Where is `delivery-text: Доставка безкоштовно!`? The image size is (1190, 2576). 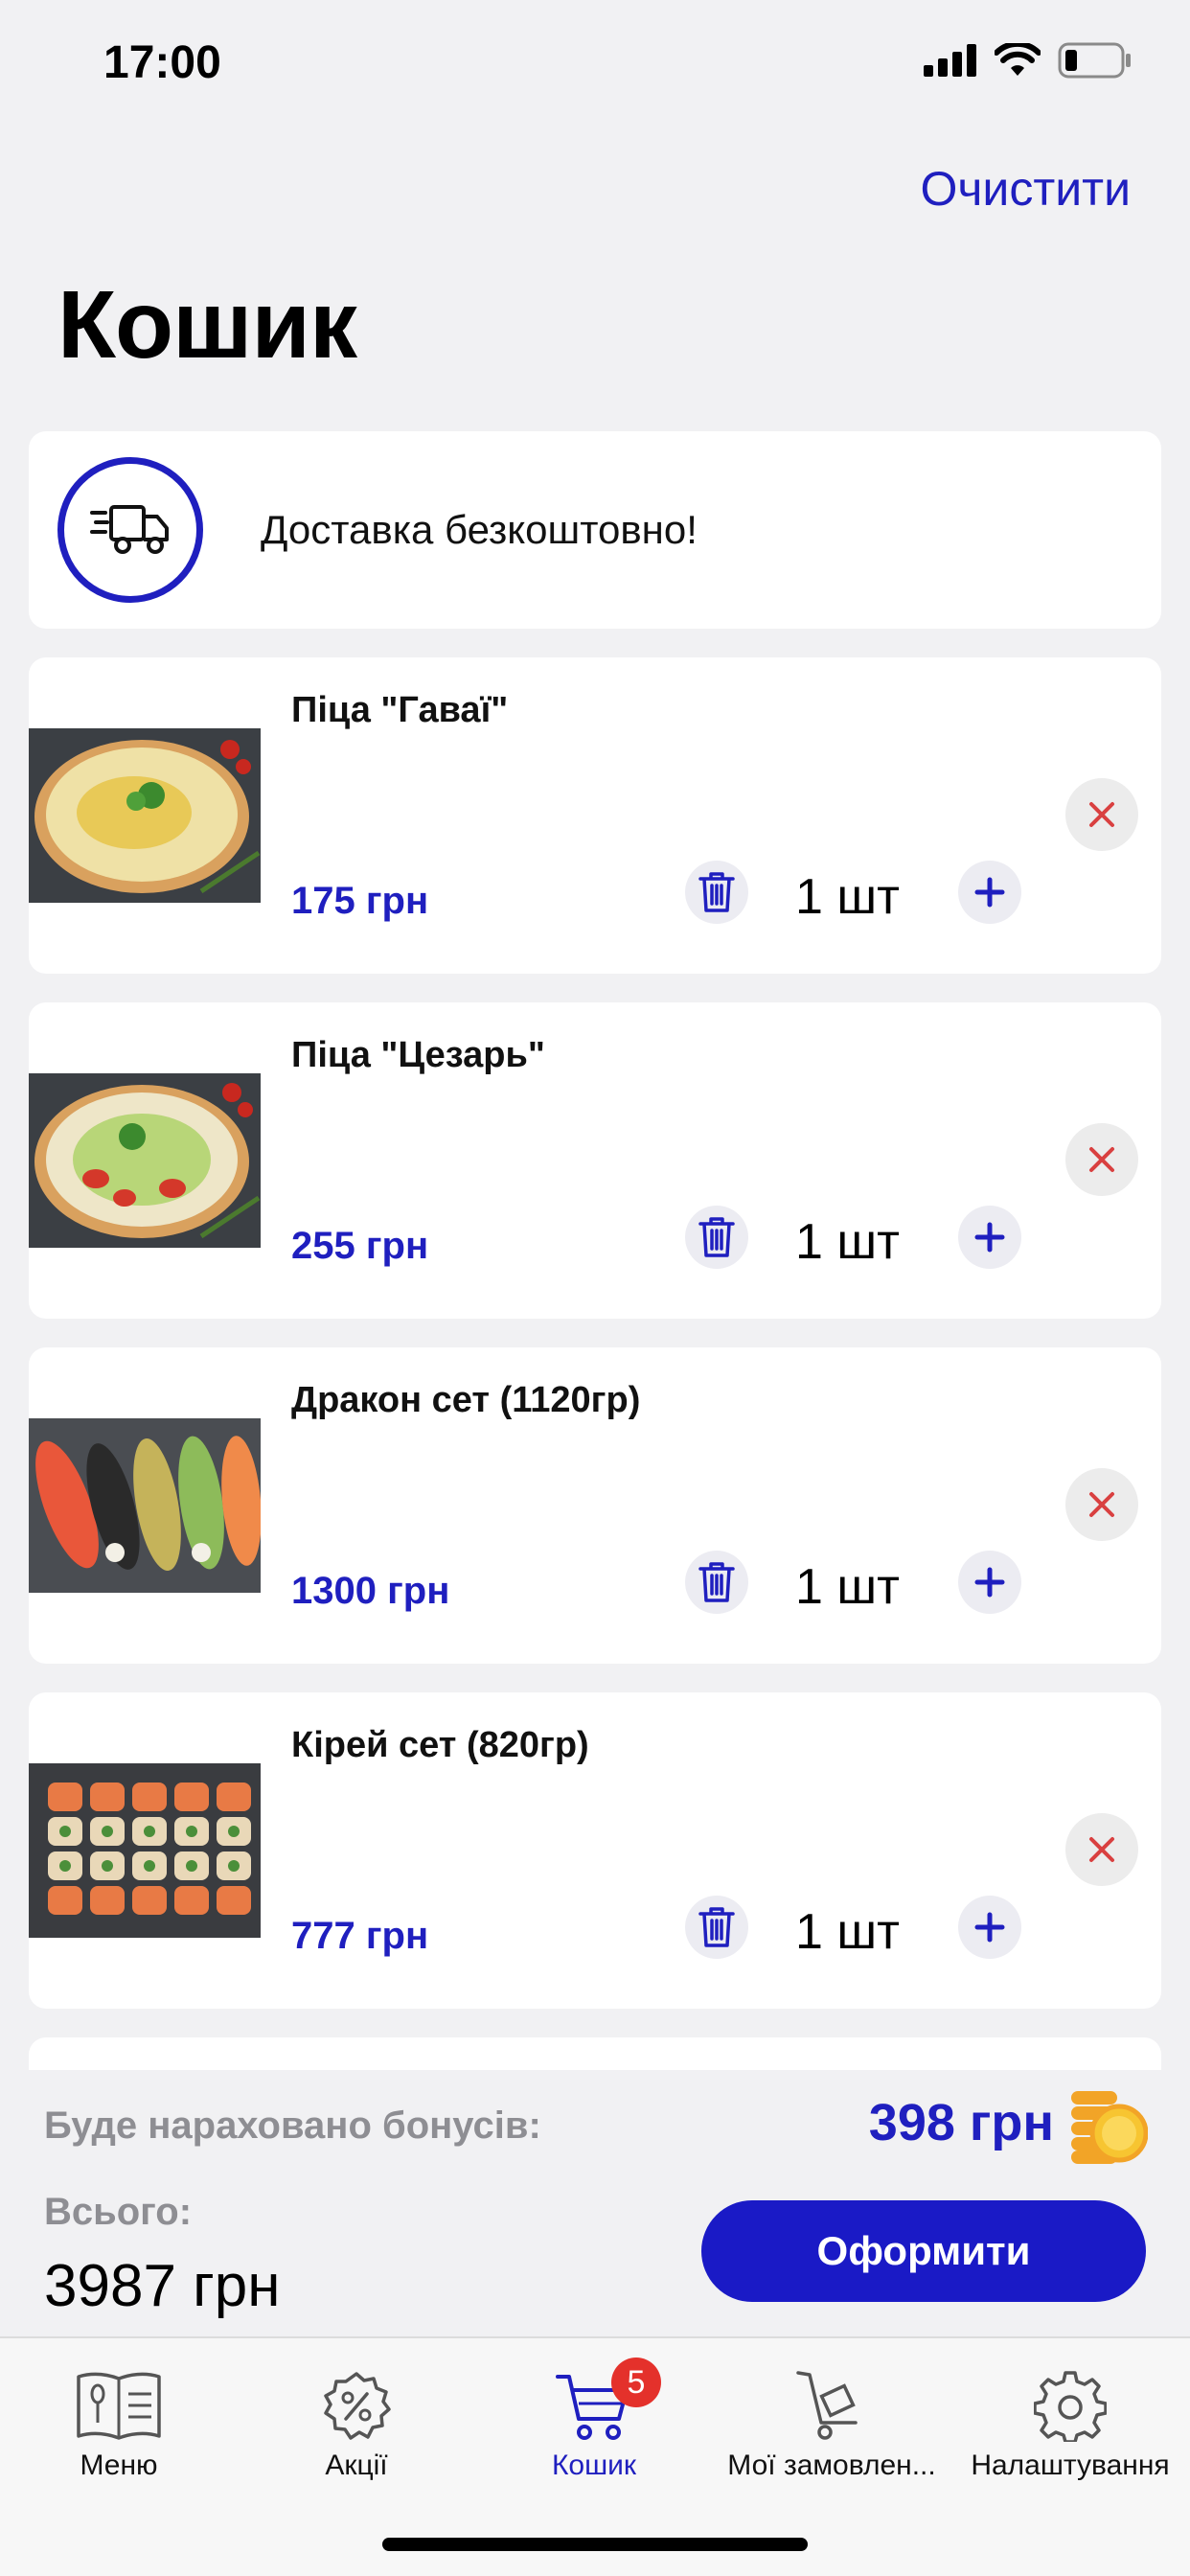 delivery-text: Доставка безкоштовно! is located at coordinates (480, 529).